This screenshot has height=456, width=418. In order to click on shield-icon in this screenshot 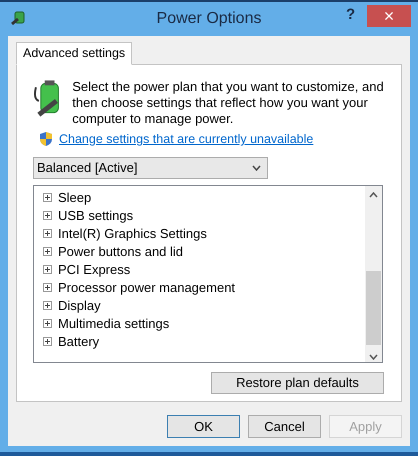, I will do `click(46, 139)`.